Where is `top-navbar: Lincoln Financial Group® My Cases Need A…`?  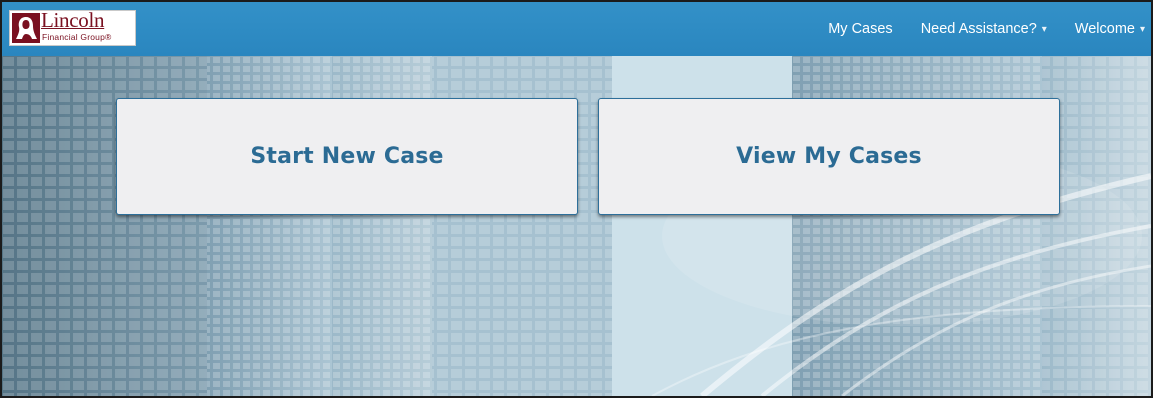 top-navbar: Lincoln Financial Group® My Cases Need A… is located at coordinates (576, 29).